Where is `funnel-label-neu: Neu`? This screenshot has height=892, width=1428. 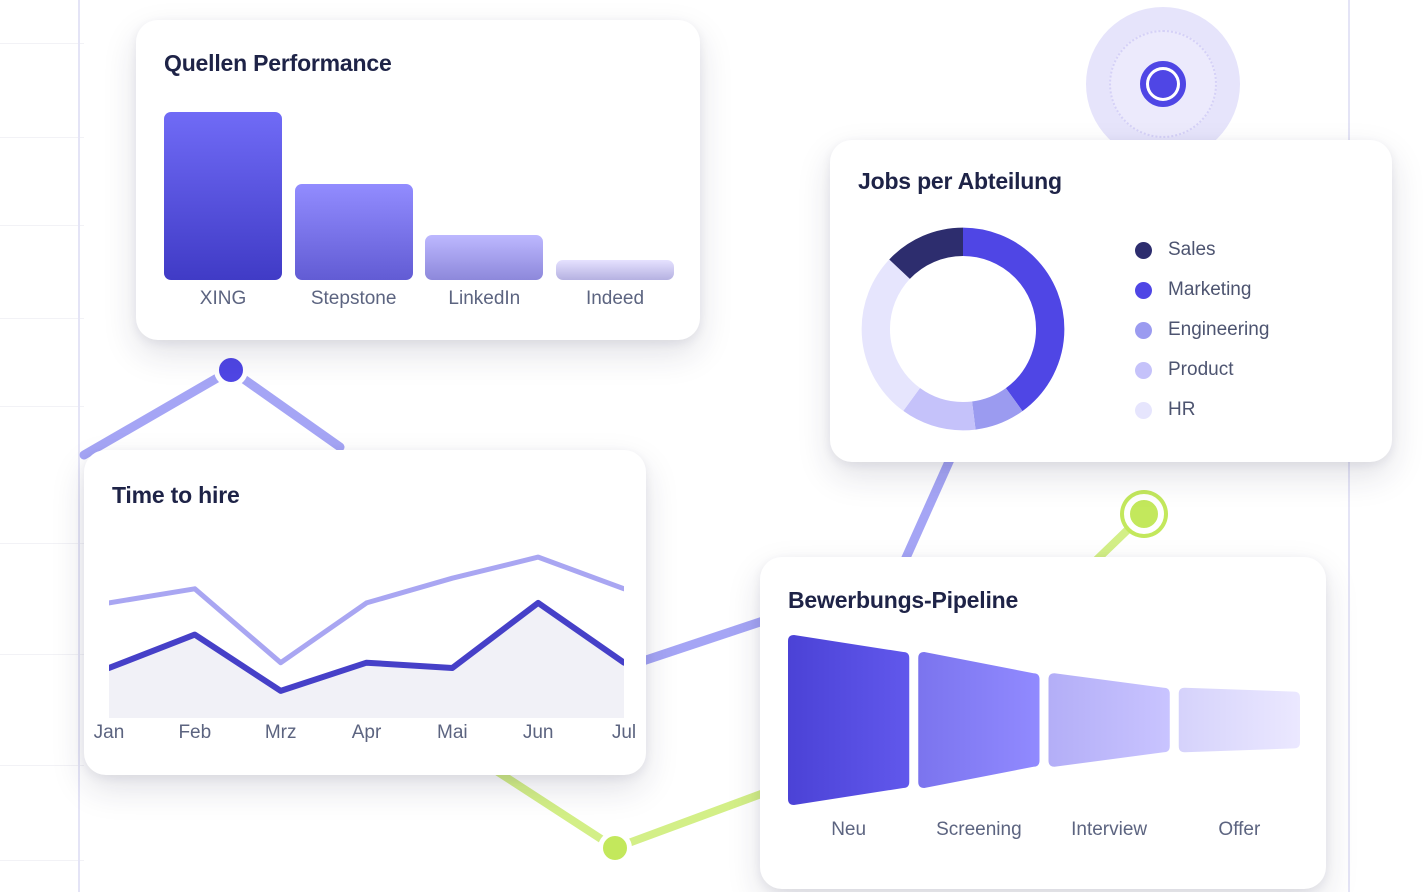 funnel-label-neu: Neu is located at coordinates (849, 829).